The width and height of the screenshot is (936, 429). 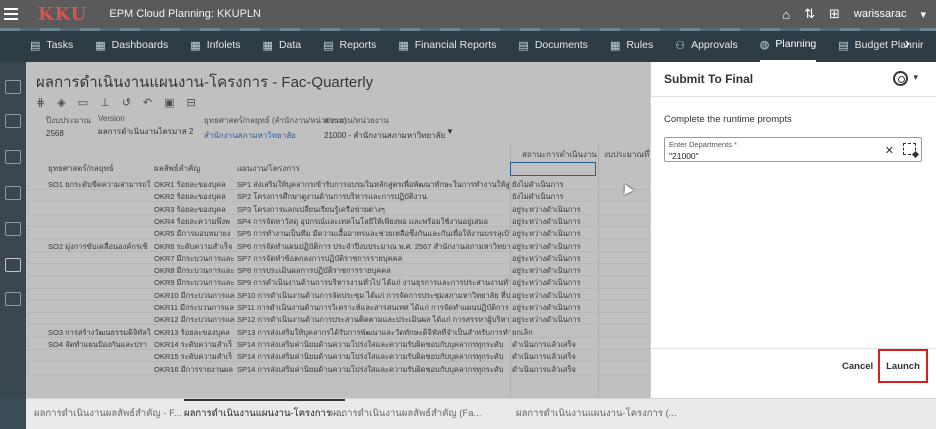 I want to click on home-icon: ⌂, so click(x=786, y=14).